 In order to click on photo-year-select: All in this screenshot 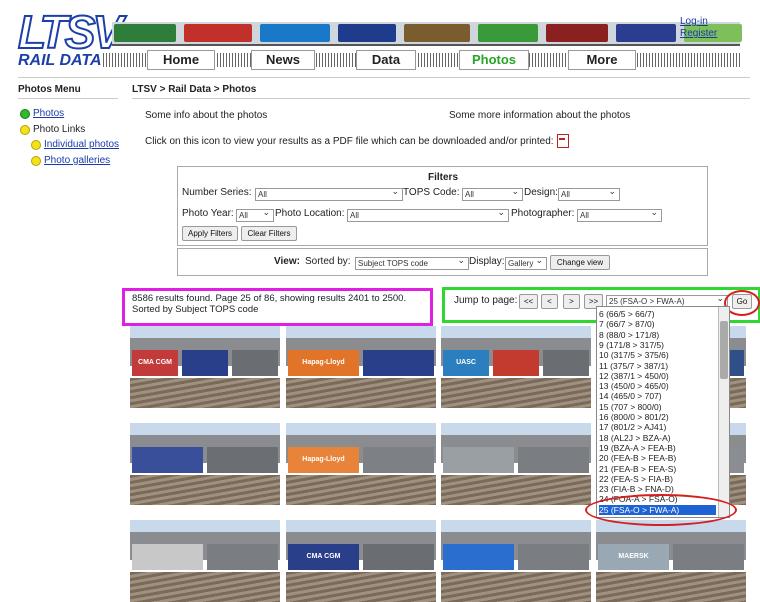, I will do `click(255, 214)`.